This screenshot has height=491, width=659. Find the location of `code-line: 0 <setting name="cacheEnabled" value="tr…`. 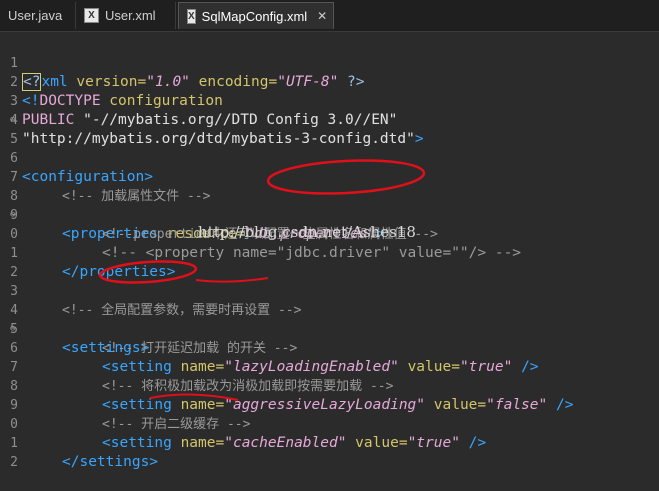

code-line: 0 <setting name="cacheEnabled" value="tr… is located at coordinates (329, 423).